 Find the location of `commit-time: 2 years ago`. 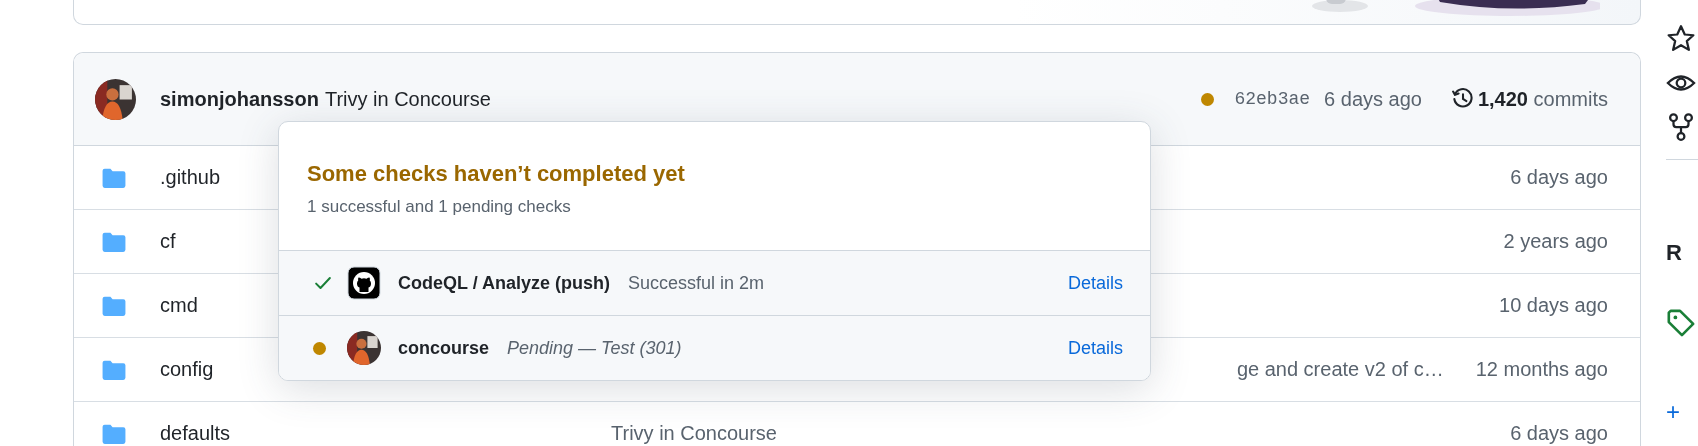

commit-time: 2 years ago is located at coordinates (1555, 241).